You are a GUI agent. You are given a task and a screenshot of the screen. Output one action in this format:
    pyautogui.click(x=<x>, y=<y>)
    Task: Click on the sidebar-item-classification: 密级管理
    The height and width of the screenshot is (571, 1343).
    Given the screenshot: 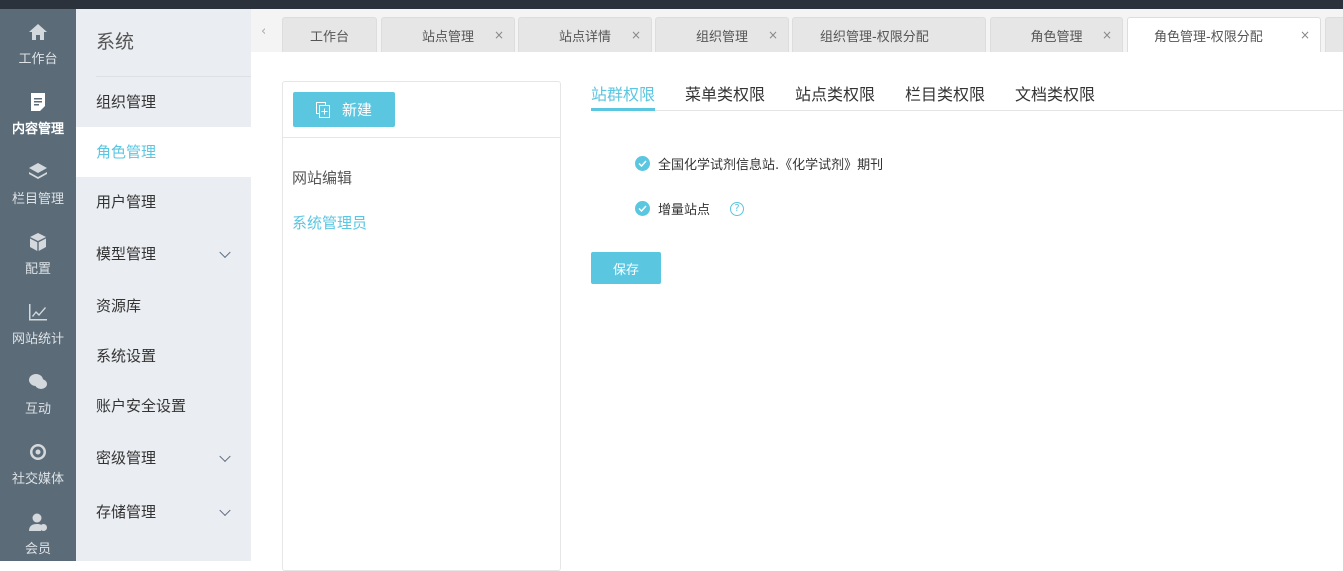 What is the action you would take?
    pyautogui.click(x=163, y=458)
    